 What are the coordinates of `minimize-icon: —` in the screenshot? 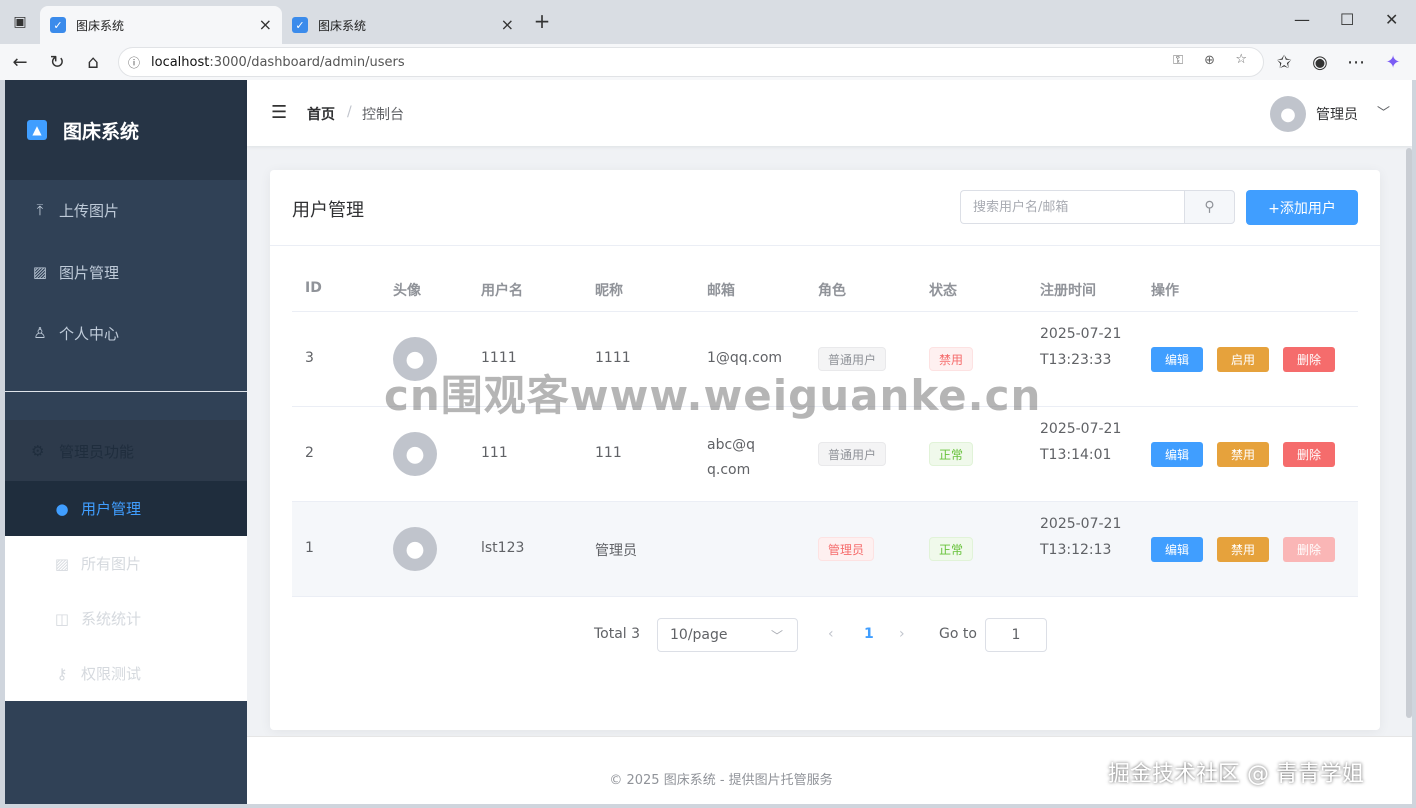 It's located at (1302, 19).